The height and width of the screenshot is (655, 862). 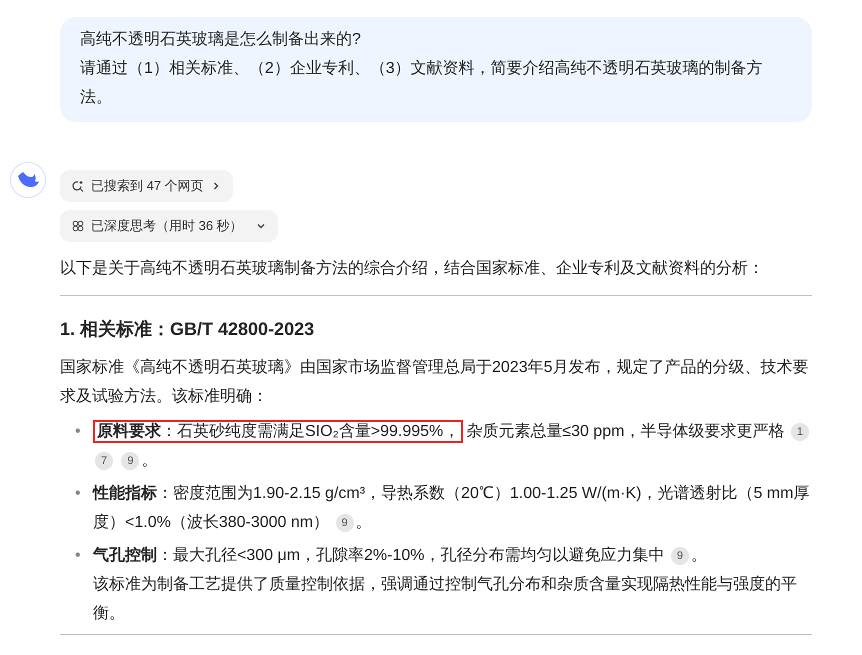 What do you see at coordinates (169, 226) in the screenshot?
I see `thinking-button: 已深度思考（用时 36 秒）` at bounding box center [169, 226].